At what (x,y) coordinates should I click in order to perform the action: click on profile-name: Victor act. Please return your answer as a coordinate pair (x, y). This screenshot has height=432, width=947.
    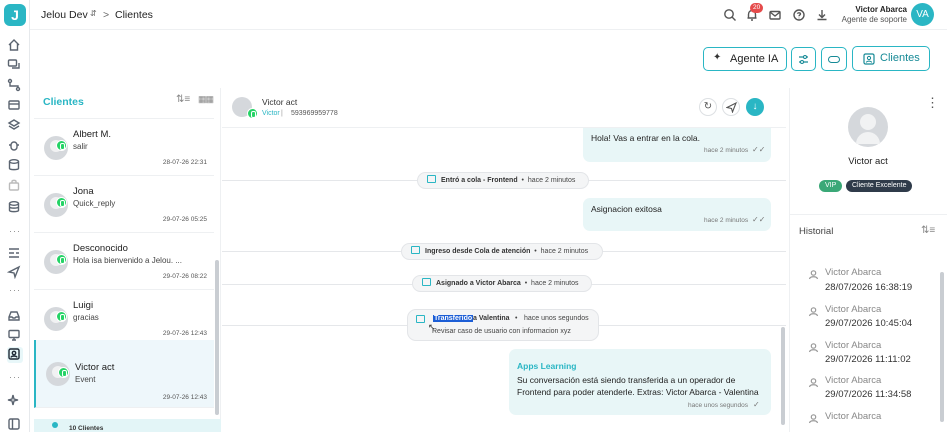
    Looking at the image, I should click on (868, 161).